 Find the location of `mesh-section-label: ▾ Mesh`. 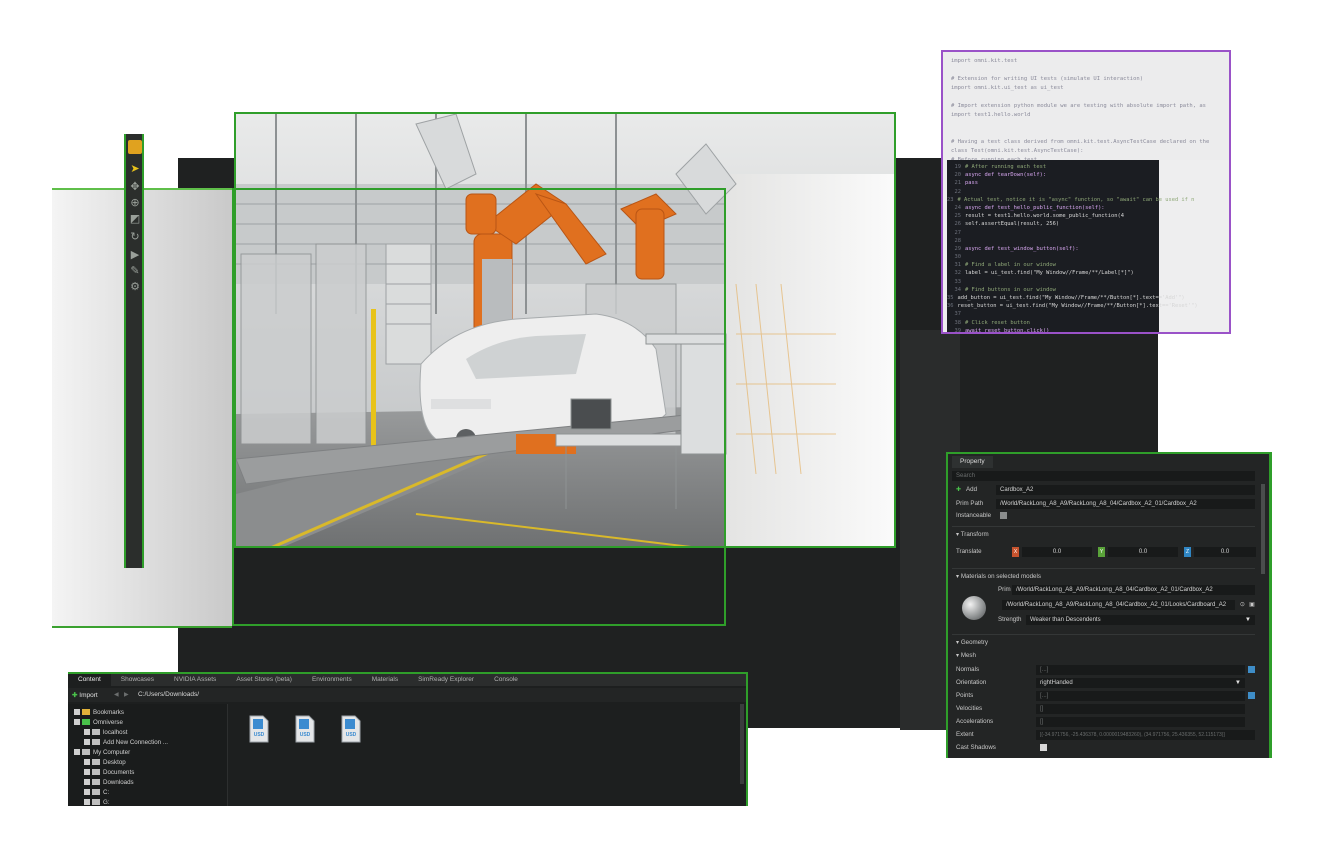

mesh-section-label: ▾ Mesh is located at coordinates (966, 655).